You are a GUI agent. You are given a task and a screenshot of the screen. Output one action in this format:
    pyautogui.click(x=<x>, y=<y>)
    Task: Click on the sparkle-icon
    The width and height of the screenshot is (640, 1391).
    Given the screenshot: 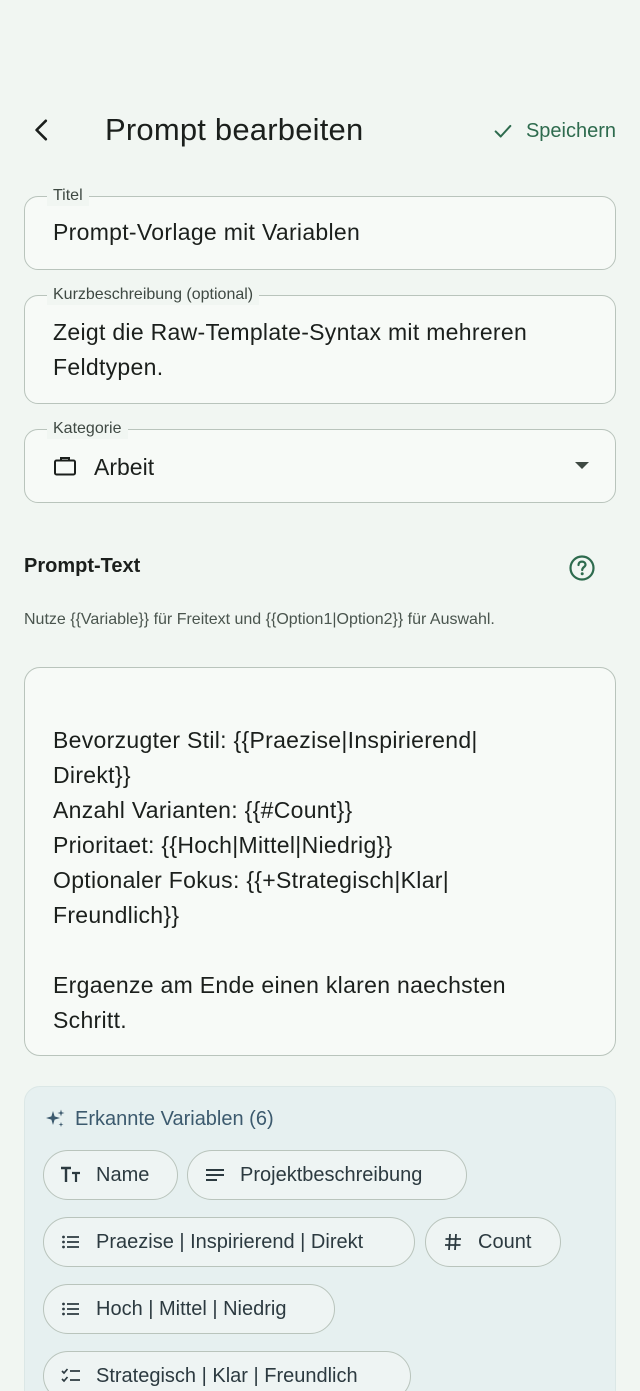 What is the action you would take?
    pyautogui.click(x=55, y=1118)
    